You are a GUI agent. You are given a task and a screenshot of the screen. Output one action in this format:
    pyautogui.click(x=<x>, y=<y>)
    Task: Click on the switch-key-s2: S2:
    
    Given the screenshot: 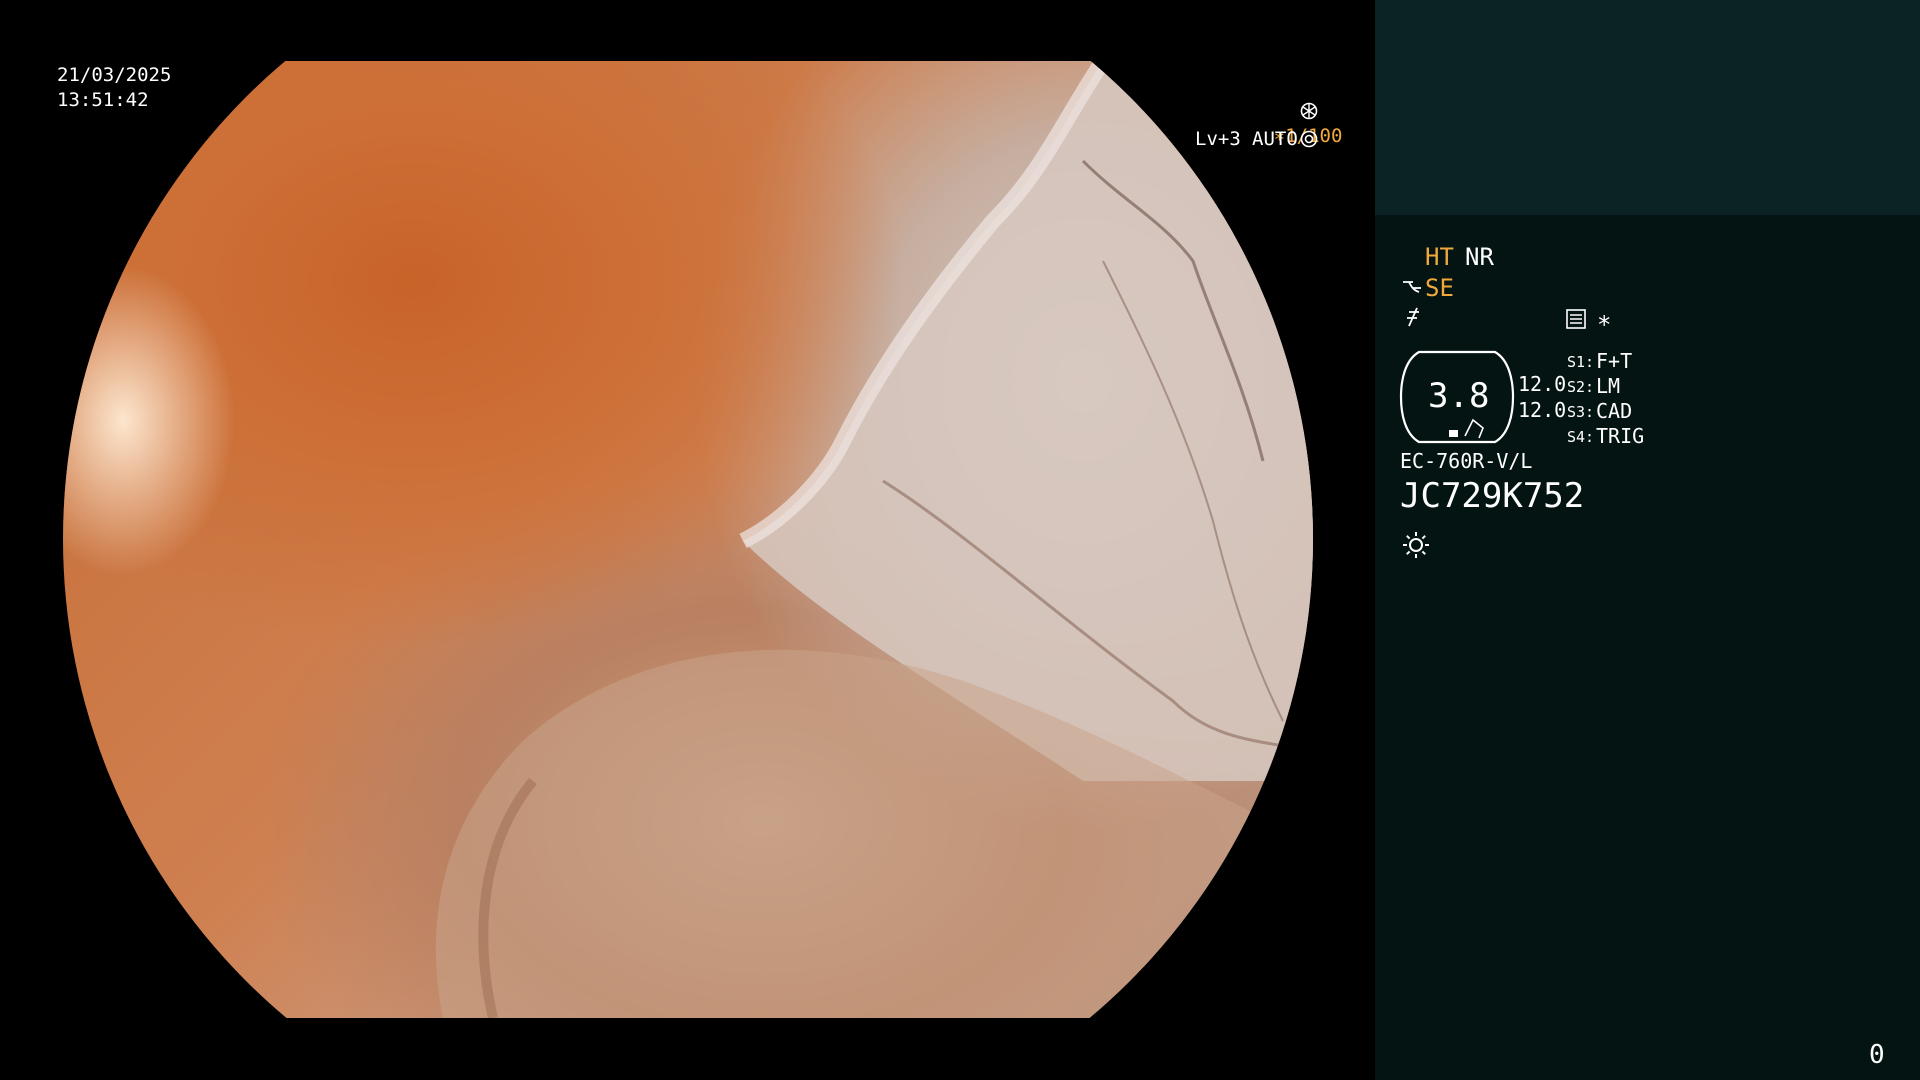 What is the action you would take?
    pyautogui.click(x=1581, y=387)
    